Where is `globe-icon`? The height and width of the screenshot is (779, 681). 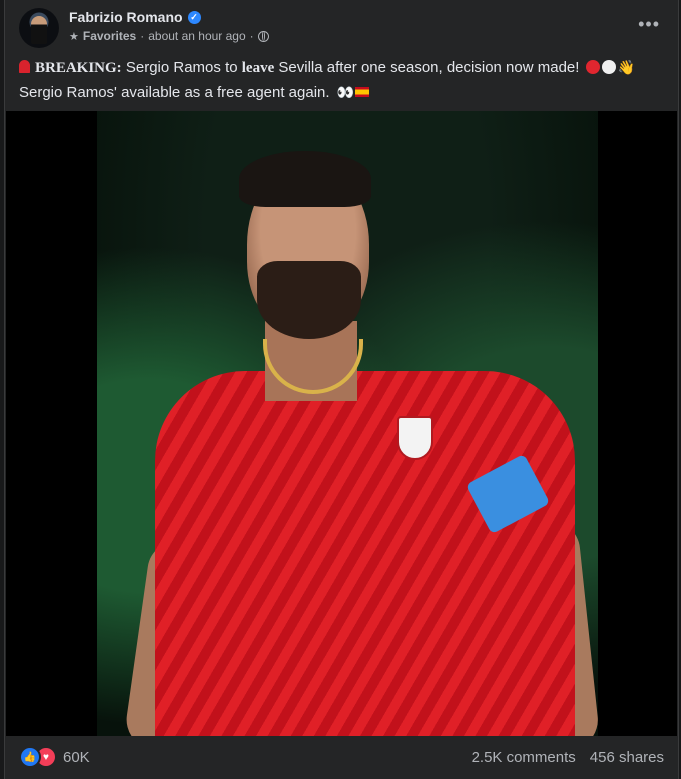 globe-icon is located at coordinates (263, 36).